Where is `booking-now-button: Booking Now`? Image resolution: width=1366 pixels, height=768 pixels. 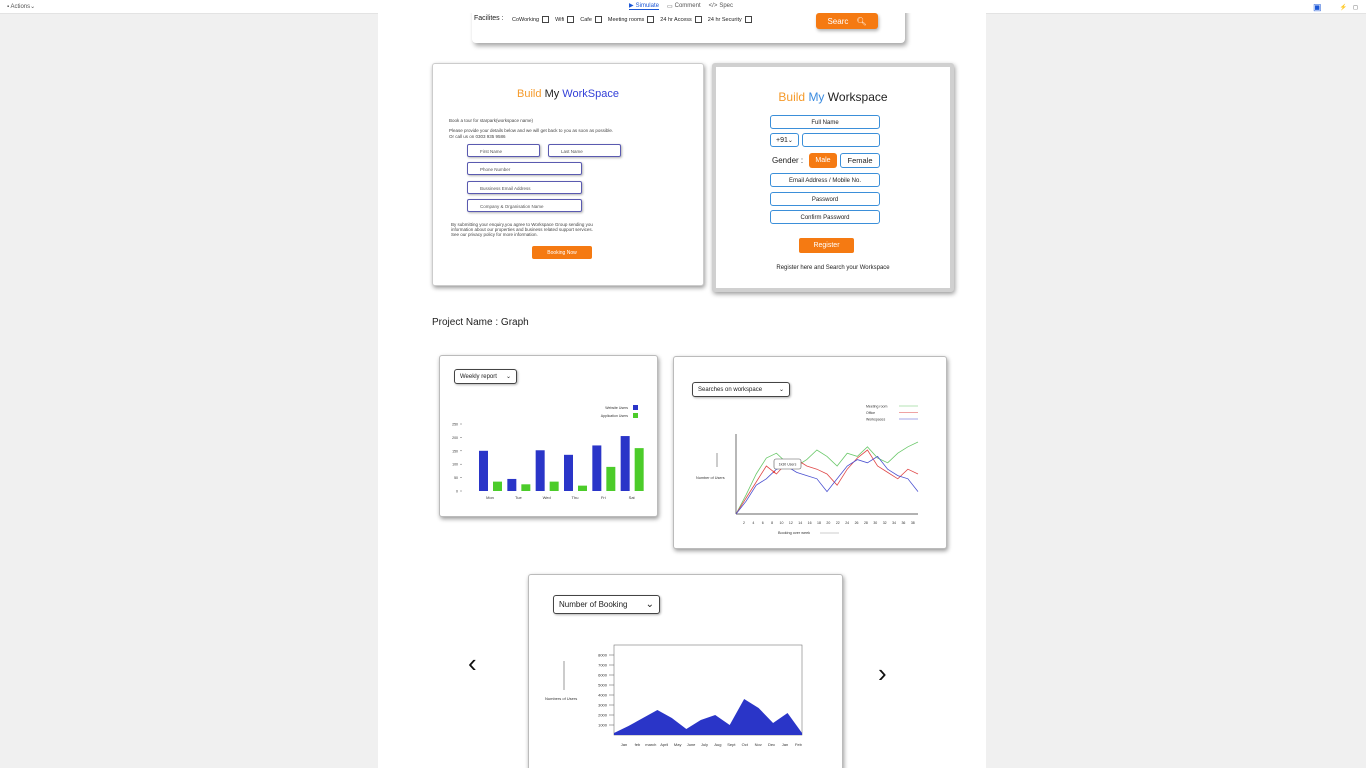 booking-now-button: Booking Now is located at coordinates (562, 252).